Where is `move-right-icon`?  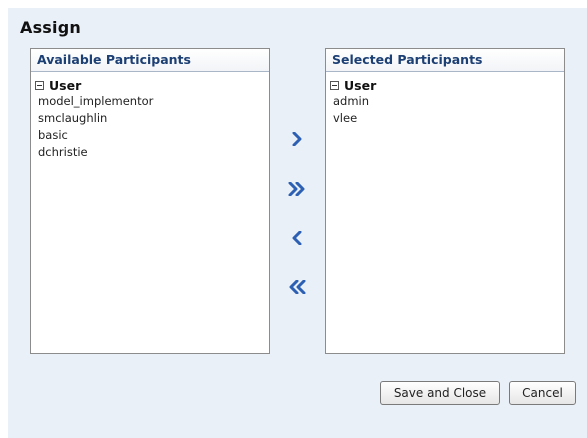
move-right-icon is located at coordinates (297, 139).